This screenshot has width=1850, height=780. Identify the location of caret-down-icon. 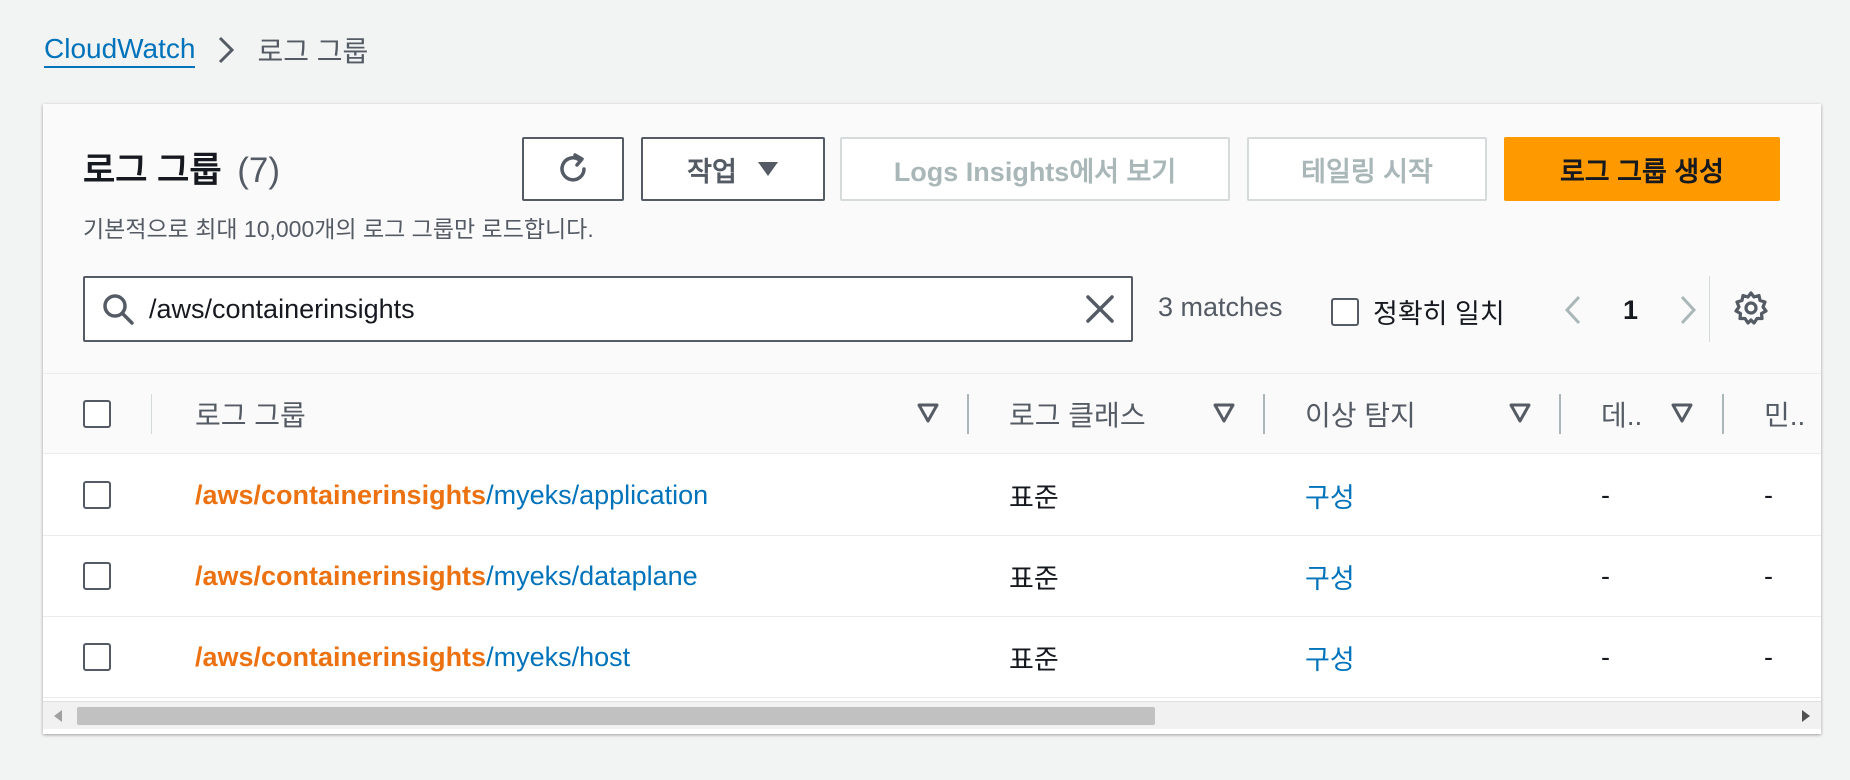
(768, 169).